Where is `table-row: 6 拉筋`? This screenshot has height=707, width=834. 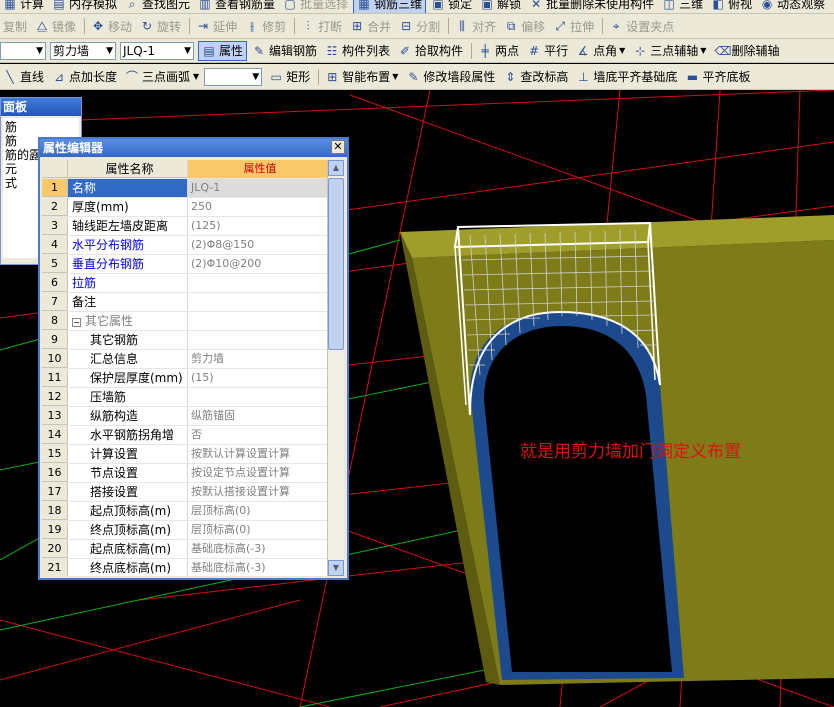
table-row: 6 拉筋 is located at coordinates (185, 283).